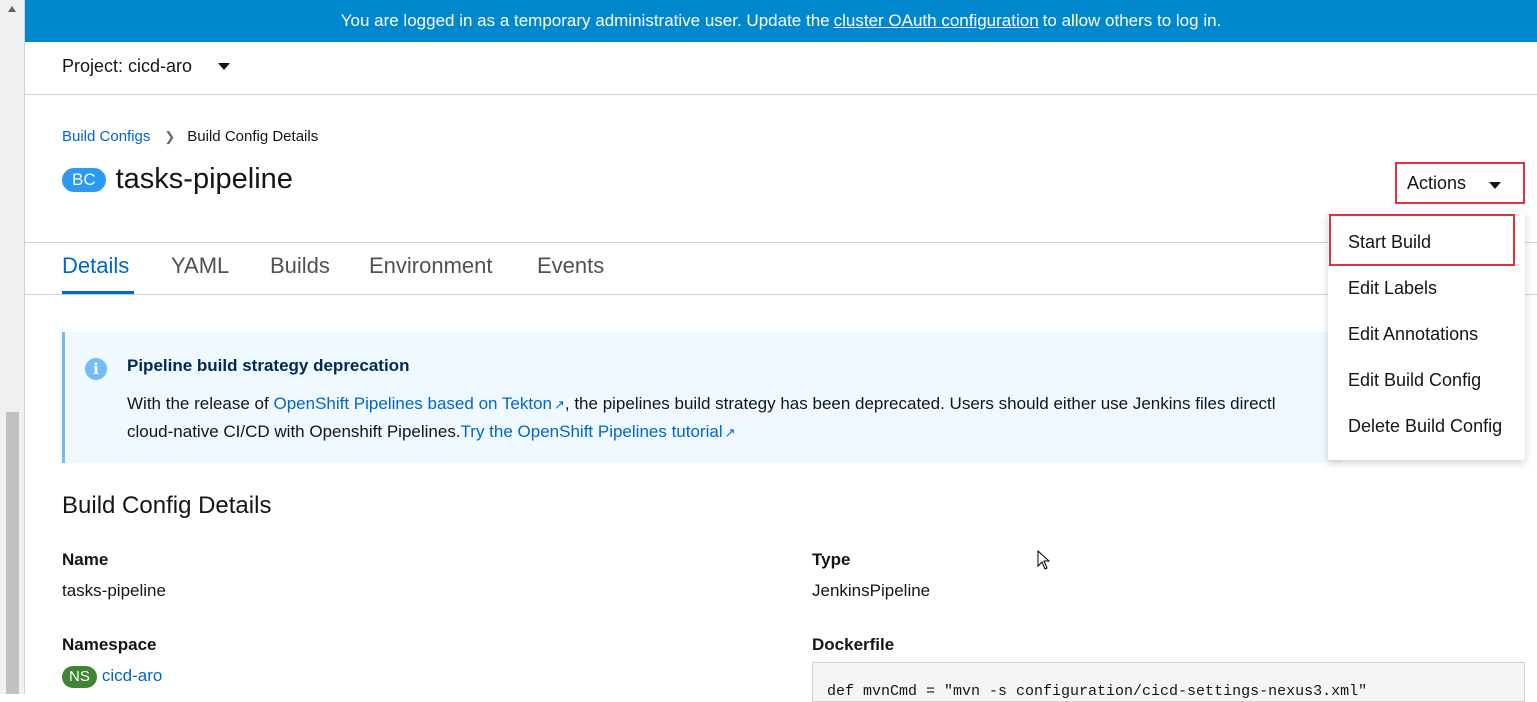  I want to click on dockerfile-label: Dockerfile, so click(853, 644).